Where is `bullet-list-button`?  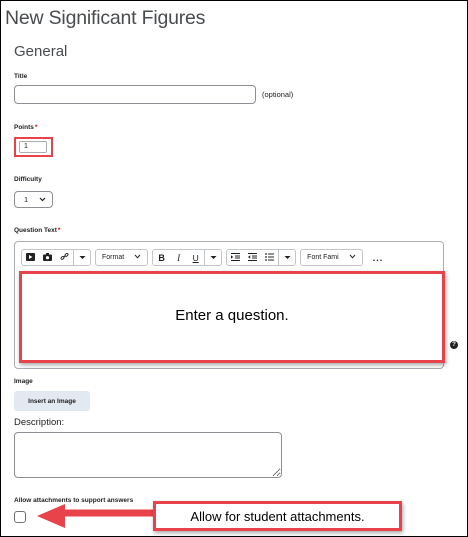
bullet-list-button is located at coordinates (269, 257).